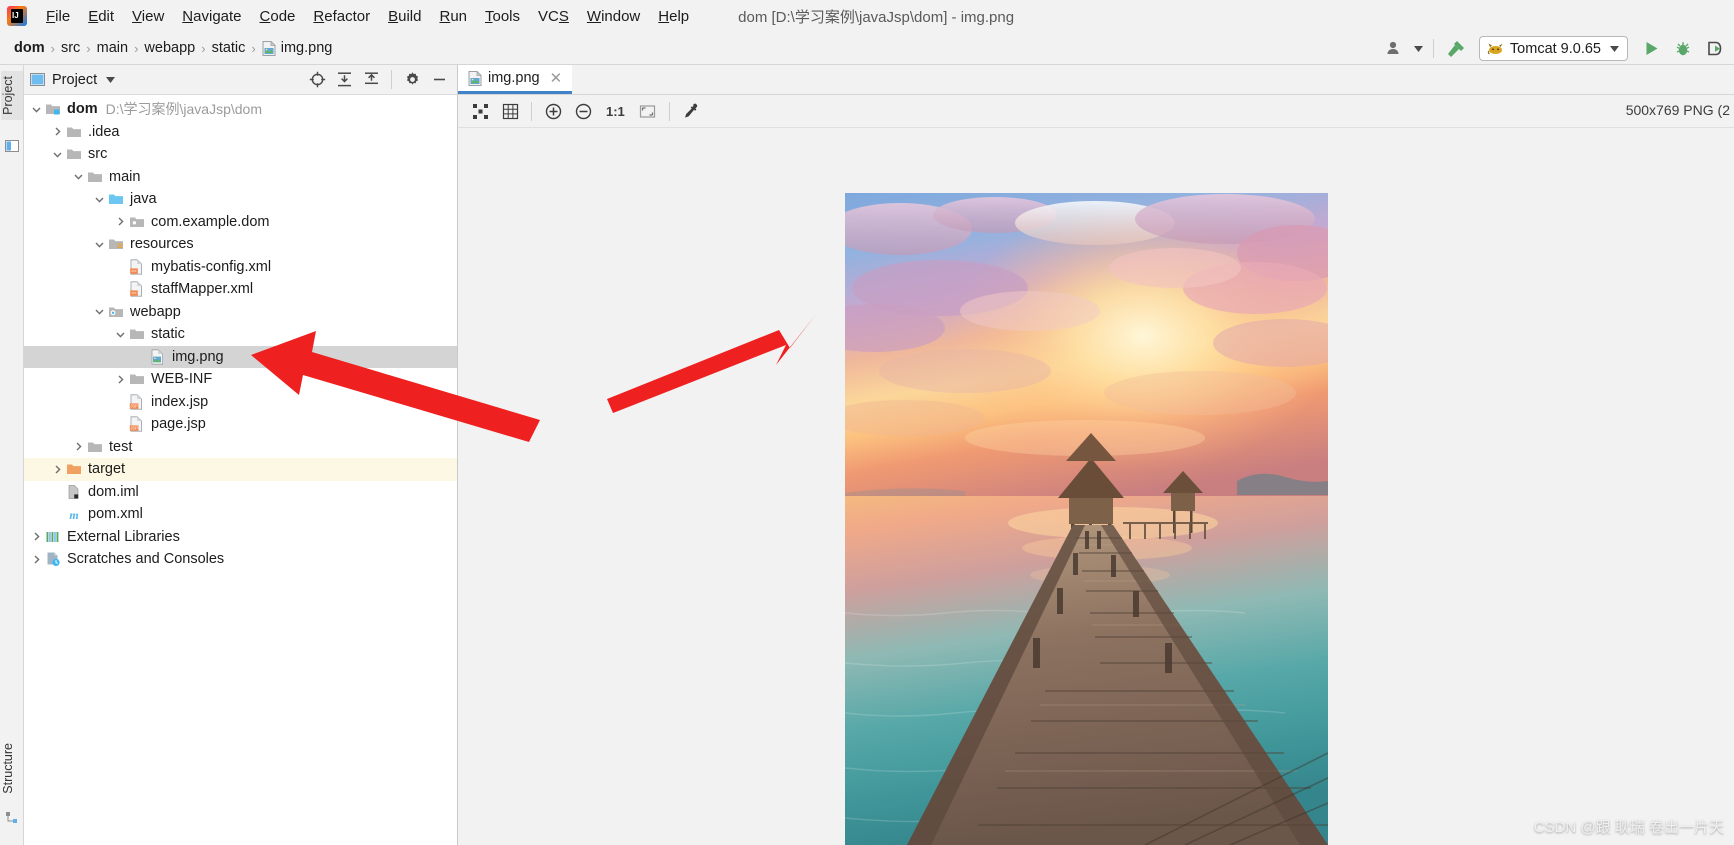  What do you see at coordinates (553, 16) in the screenshot?
I see `menu-item-vcs: VCS` at bounding box center [553, 16].